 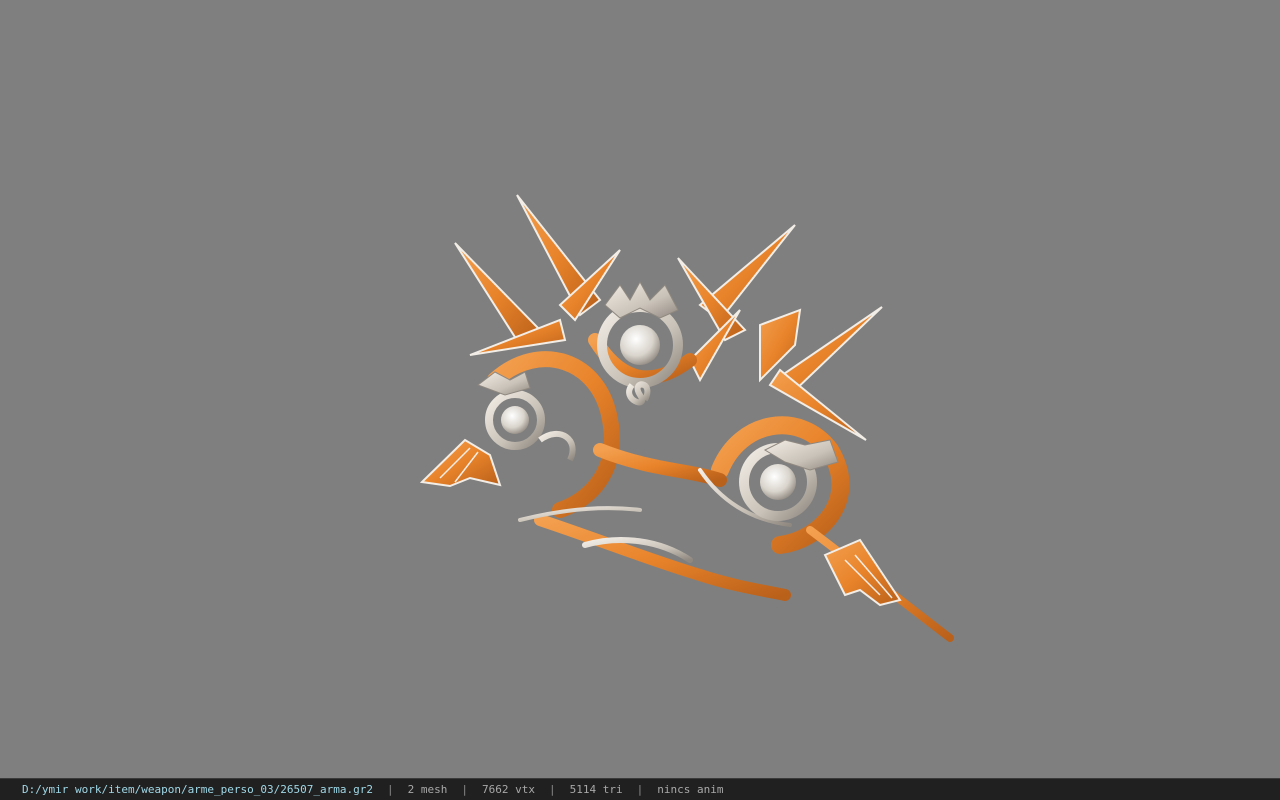 What do you see at coordinates (596, 789) in the screenshot?
I see `triangle-count-label: 5114 tri` at bounding box center [596, 789].